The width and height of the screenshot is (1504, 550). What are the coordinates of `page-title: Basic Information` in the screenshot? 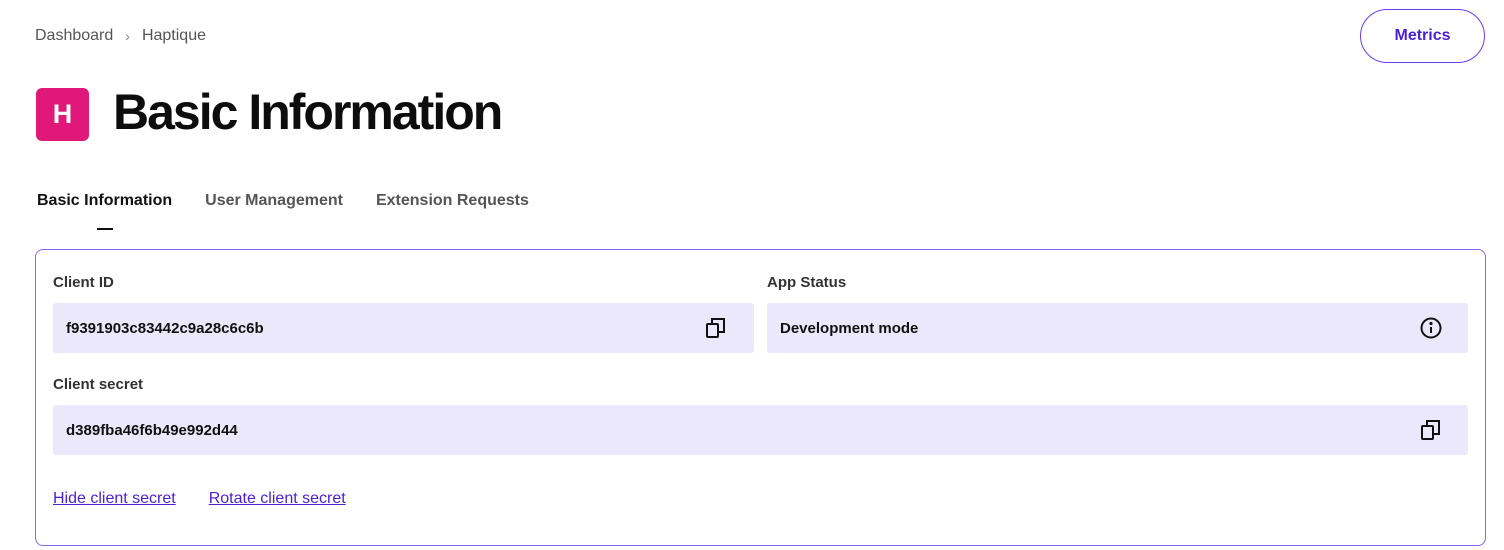 It's located at (308, 112).